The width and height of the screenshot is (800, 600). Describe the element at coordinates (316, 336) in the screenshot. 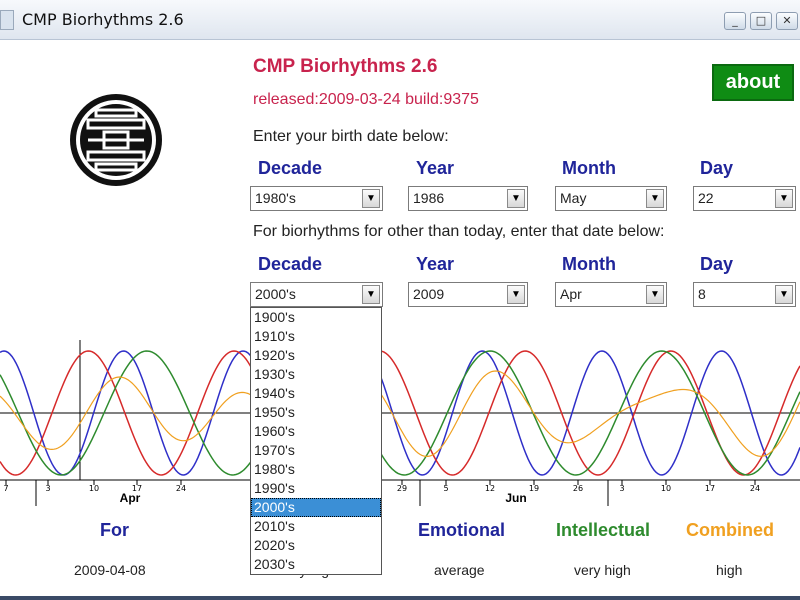

I see `decade-option: 1910's` at that location.